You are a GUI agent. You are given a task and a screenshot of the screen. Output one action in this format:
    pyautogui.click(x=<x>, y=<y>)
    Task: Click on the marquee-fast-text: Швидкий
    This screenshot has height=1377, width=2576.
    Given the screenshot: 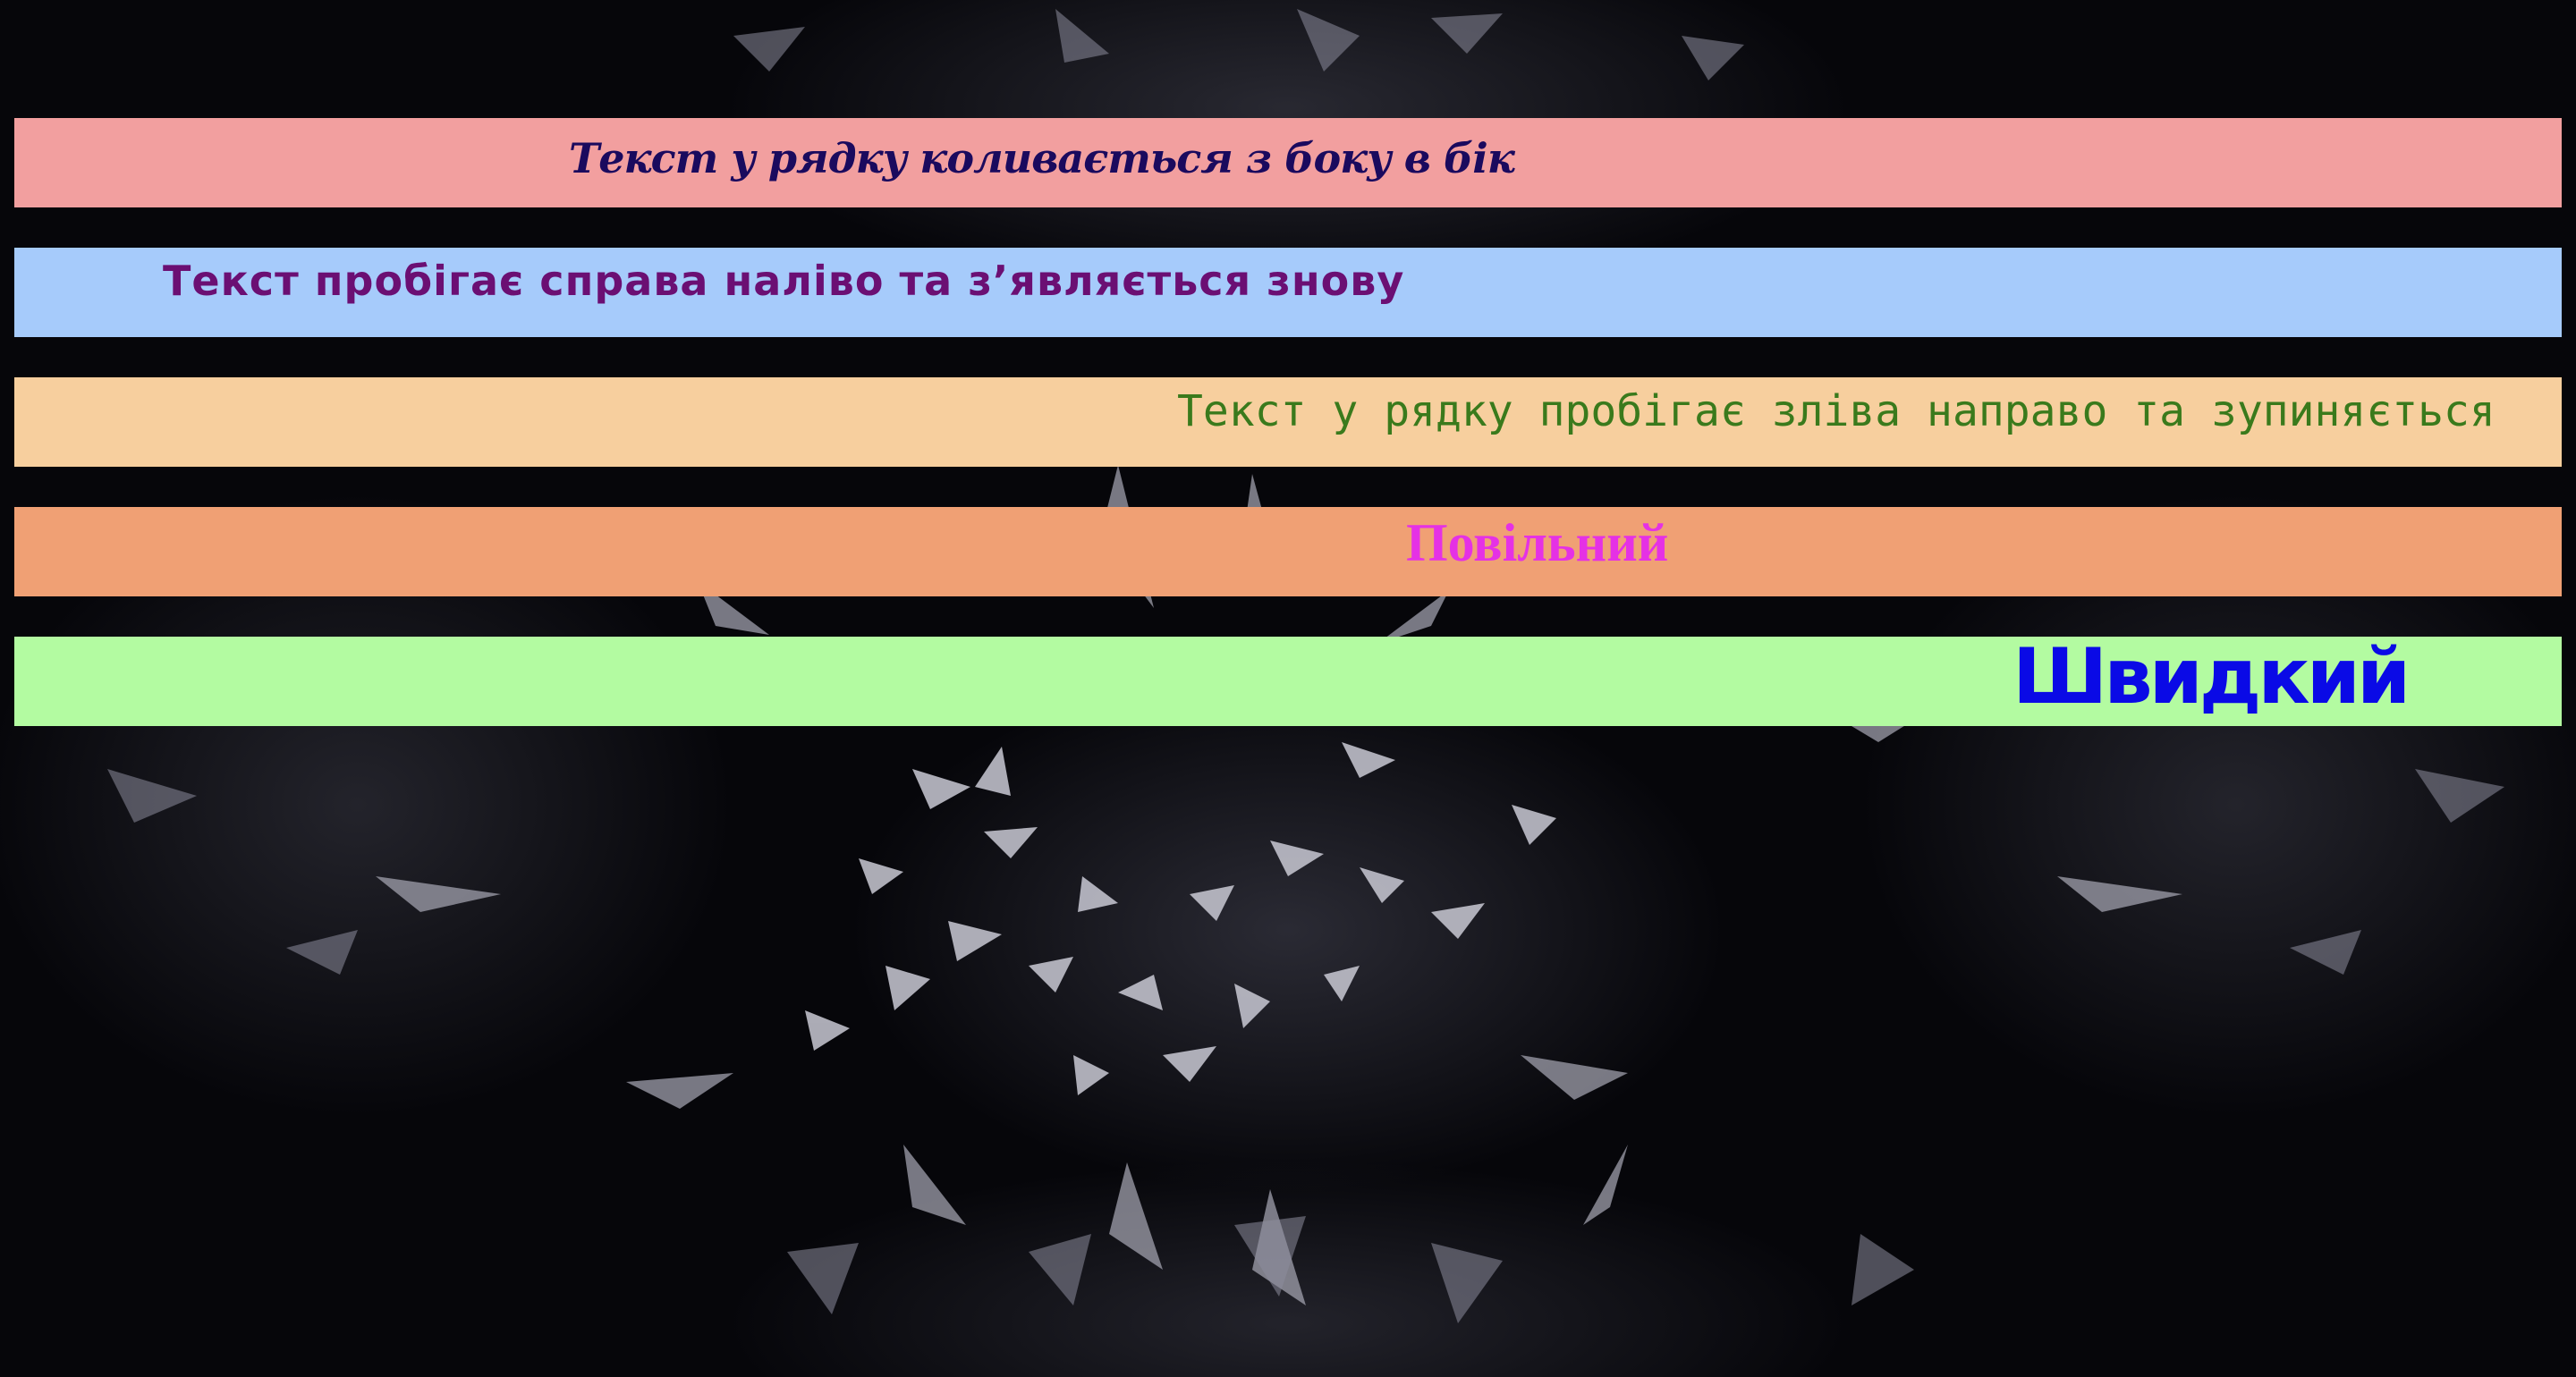 What is the action you would take?
    pyautogui.click(x=2211, y=679)
    